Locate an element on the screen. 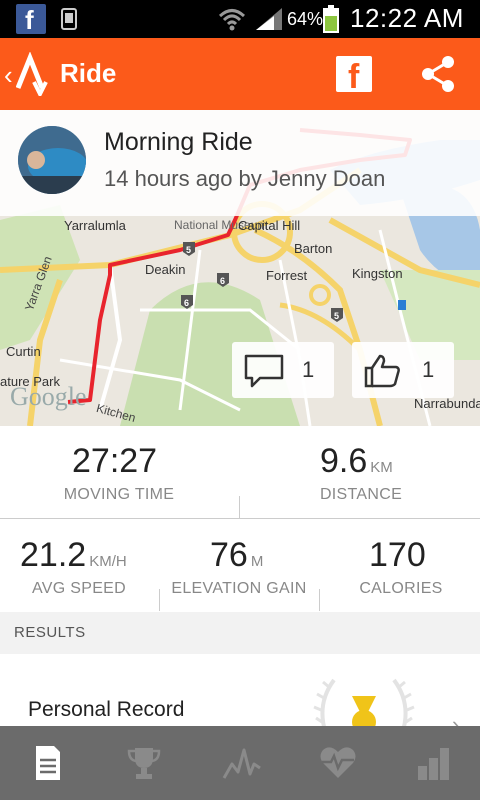 Image resolution: width=480 pixels, height=800 pixels. activity-header: Morning Ride 14 hours ago by Jenny Doan is located at coordinates (240, 163).